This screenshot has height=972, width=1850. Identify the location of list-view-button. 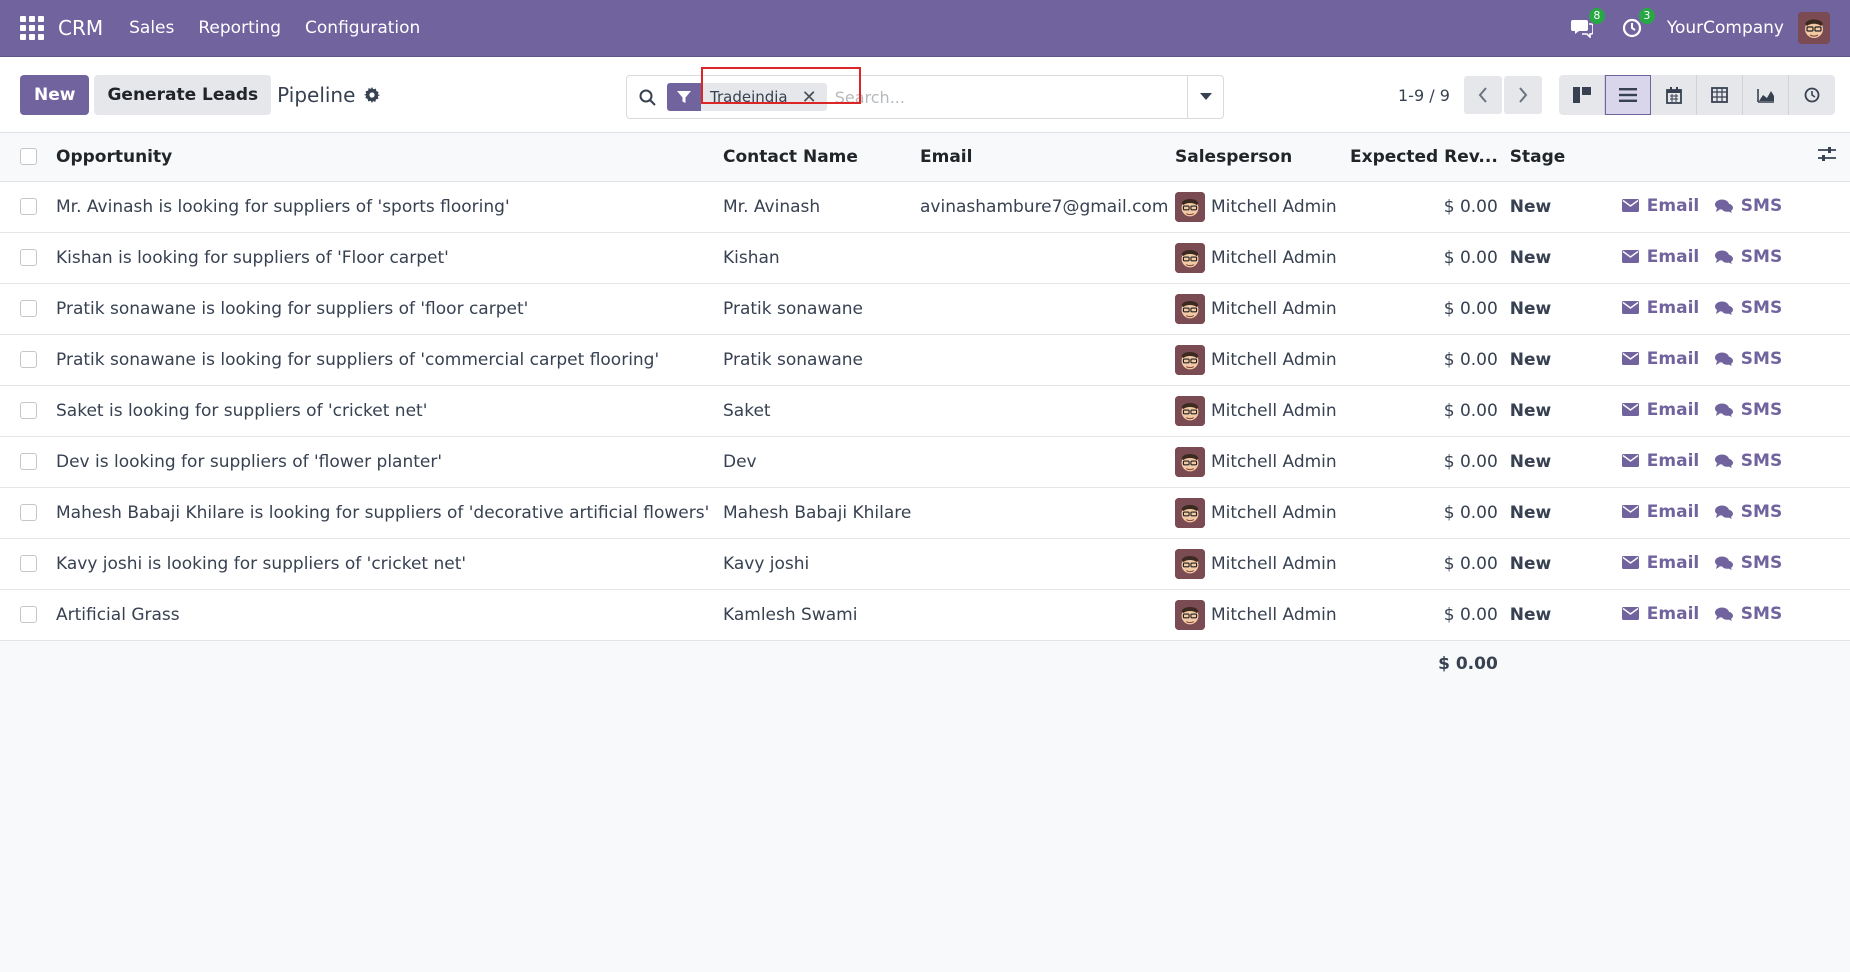
(1628, 95).